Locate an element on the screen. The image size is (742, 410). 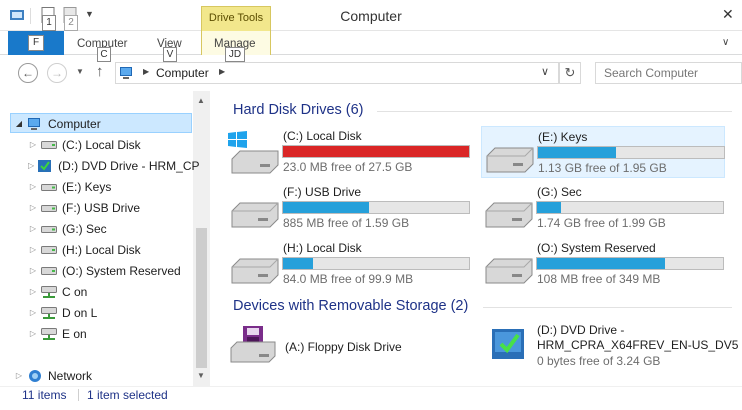
group-divider is located at coordinates (554, 111).